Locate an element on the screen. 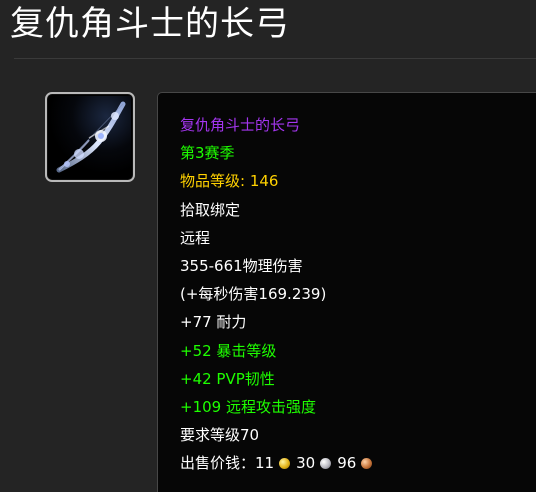 The height and width of the screenshot is (492, 536). sell-price-gold: 11 is located at coordinates (265, 463).